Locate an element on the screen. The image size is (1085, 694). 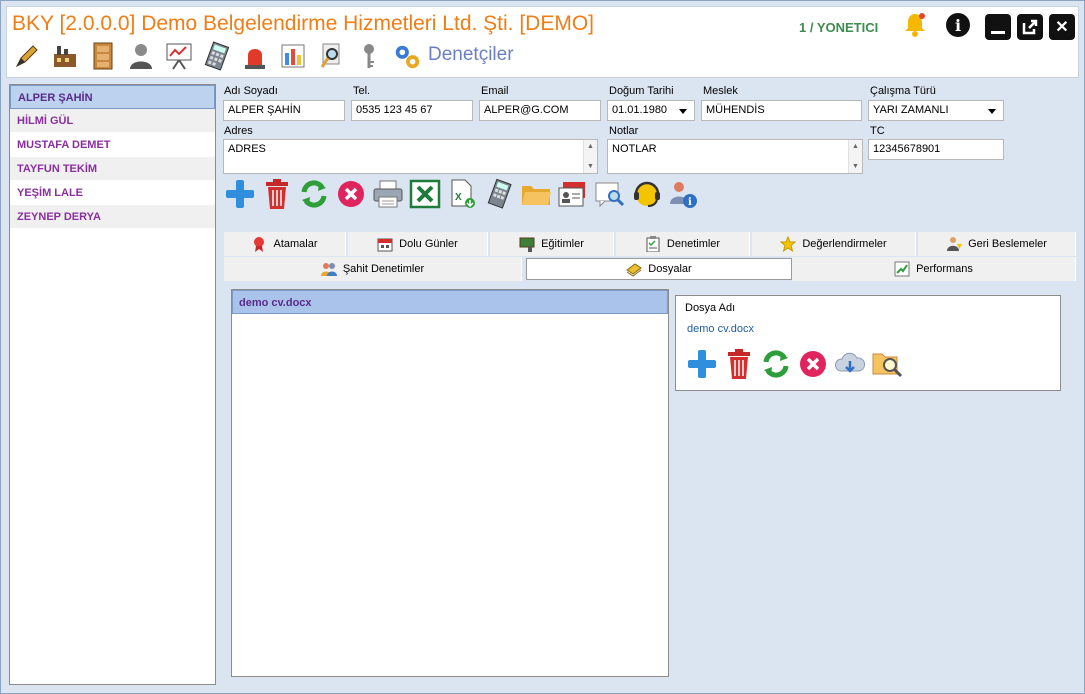
support-button is located at coordinates (646, 194).